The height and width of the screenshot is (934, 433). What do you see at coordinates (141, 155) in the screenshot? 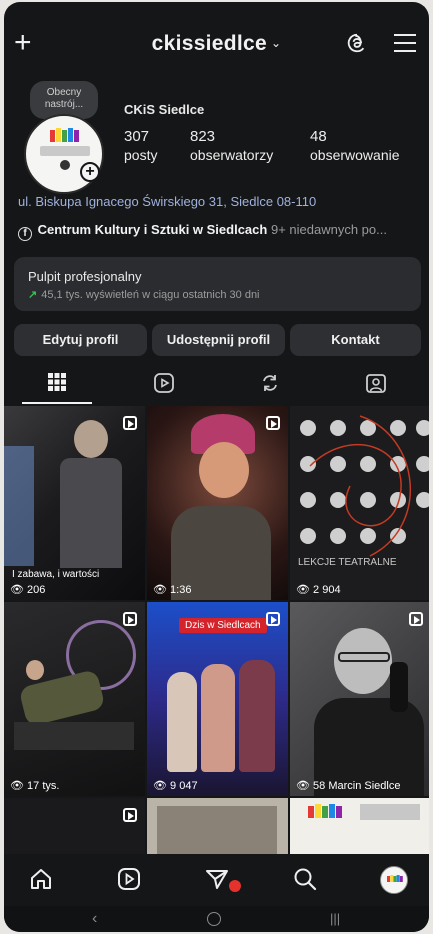
I see `stat-label: posty` at bounding box center [141, 155].